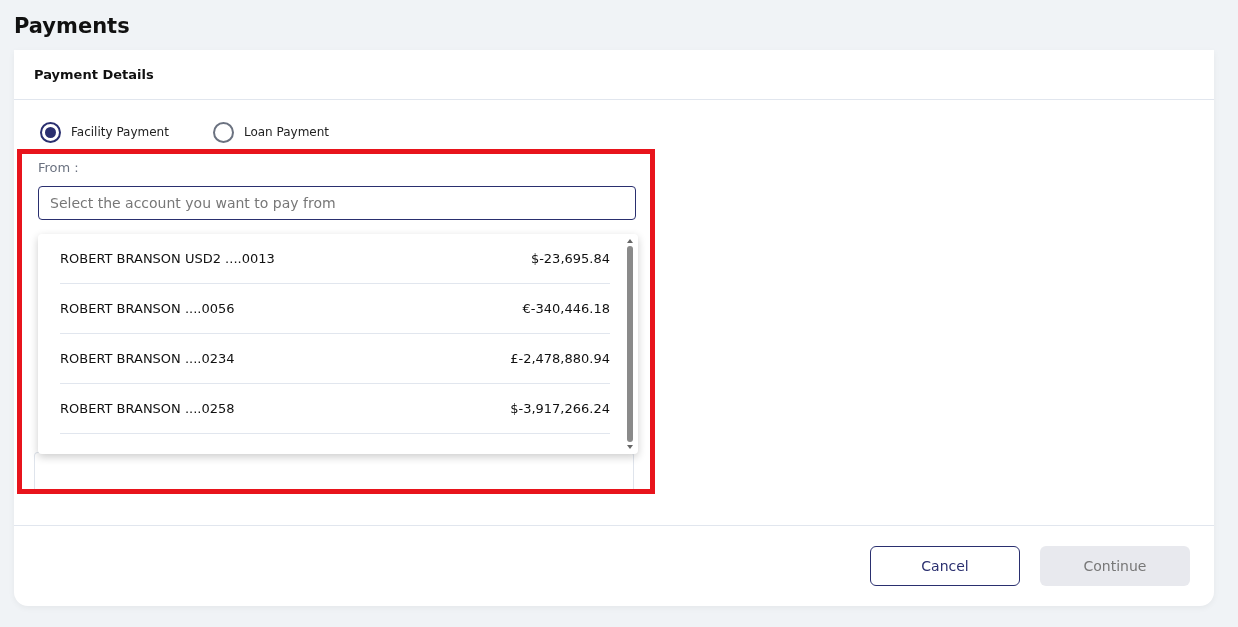 The image size is (1238, 627). I want to click on account-option: ROBERT BRANSON ....0234 £-2,478,880.94, so click(335, 359).